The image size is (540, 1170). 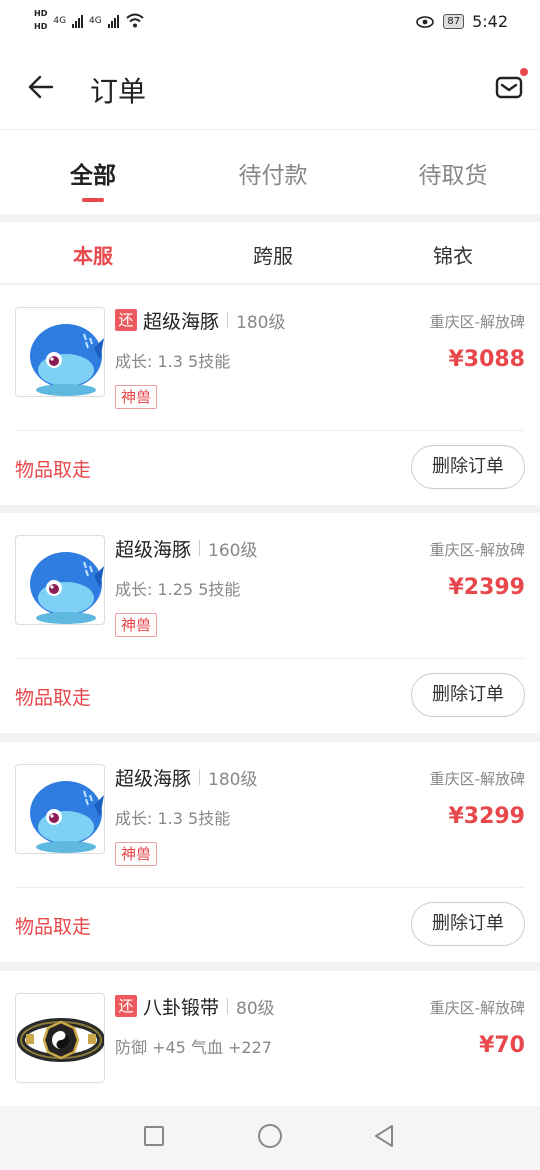 I want to click on network-label-1: 4G, so click(x=60, y=20).